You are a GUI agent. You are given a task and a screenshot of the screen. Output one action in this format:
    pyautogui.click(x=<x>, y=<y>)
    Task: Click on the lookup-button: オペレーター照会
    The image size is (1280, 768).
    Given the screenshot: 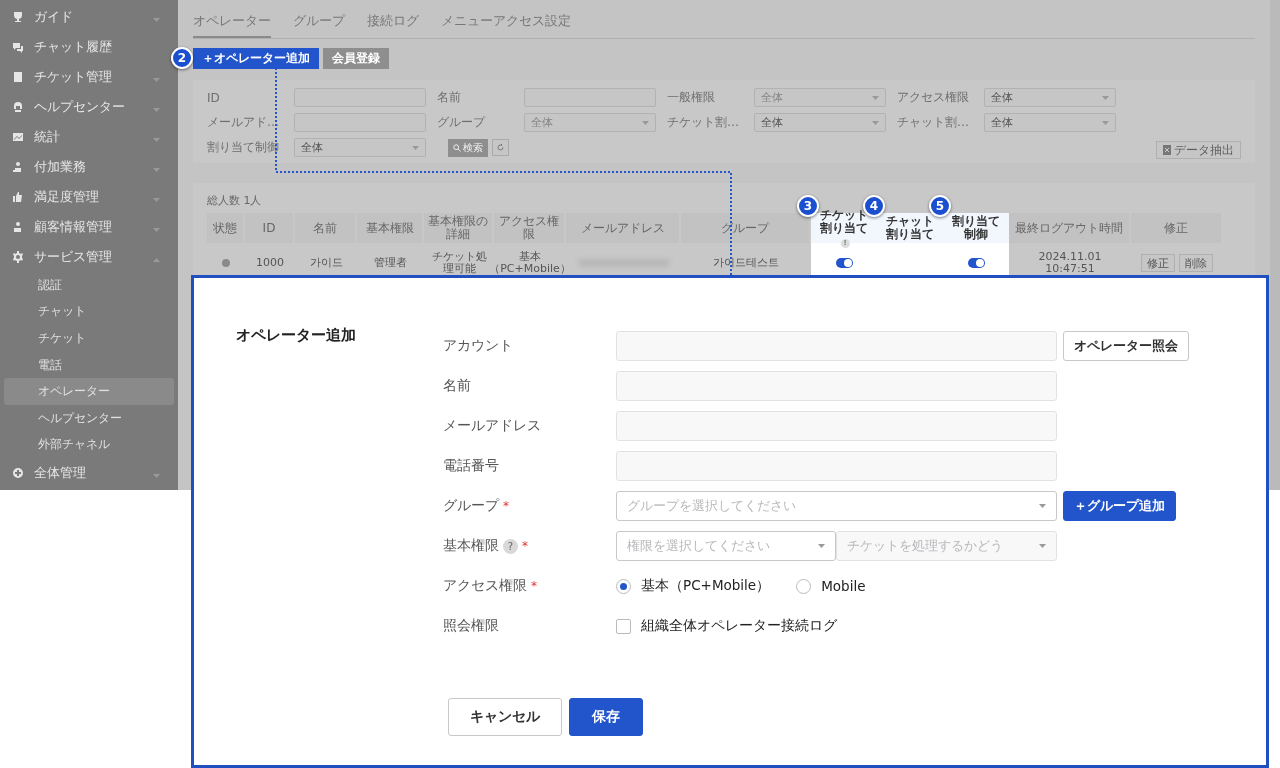 What is the action you would take?
    pyautogui.click(x=1126, y=346)
    